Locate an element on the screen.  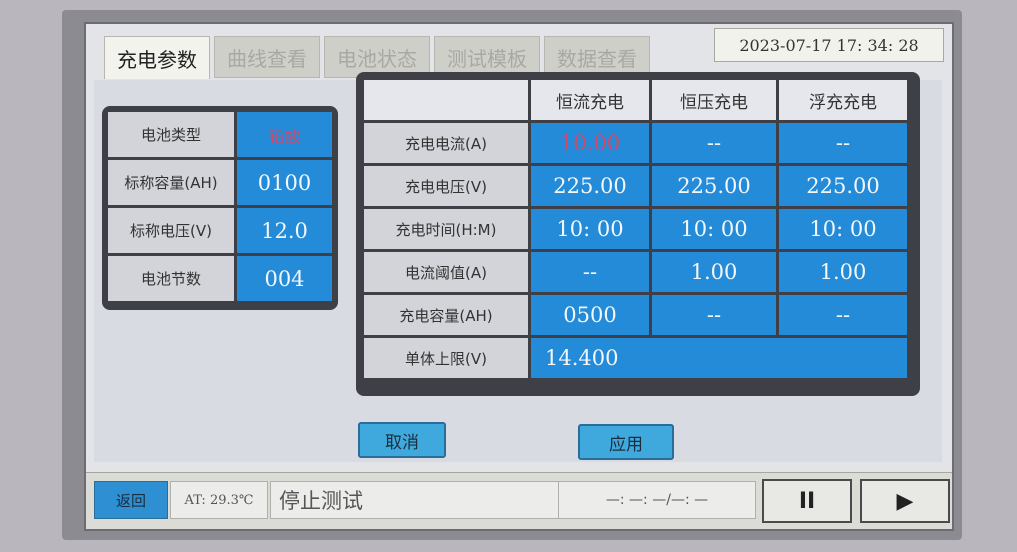
charge-voltage-cc: 225.00 is located at coordinates (590, 186).